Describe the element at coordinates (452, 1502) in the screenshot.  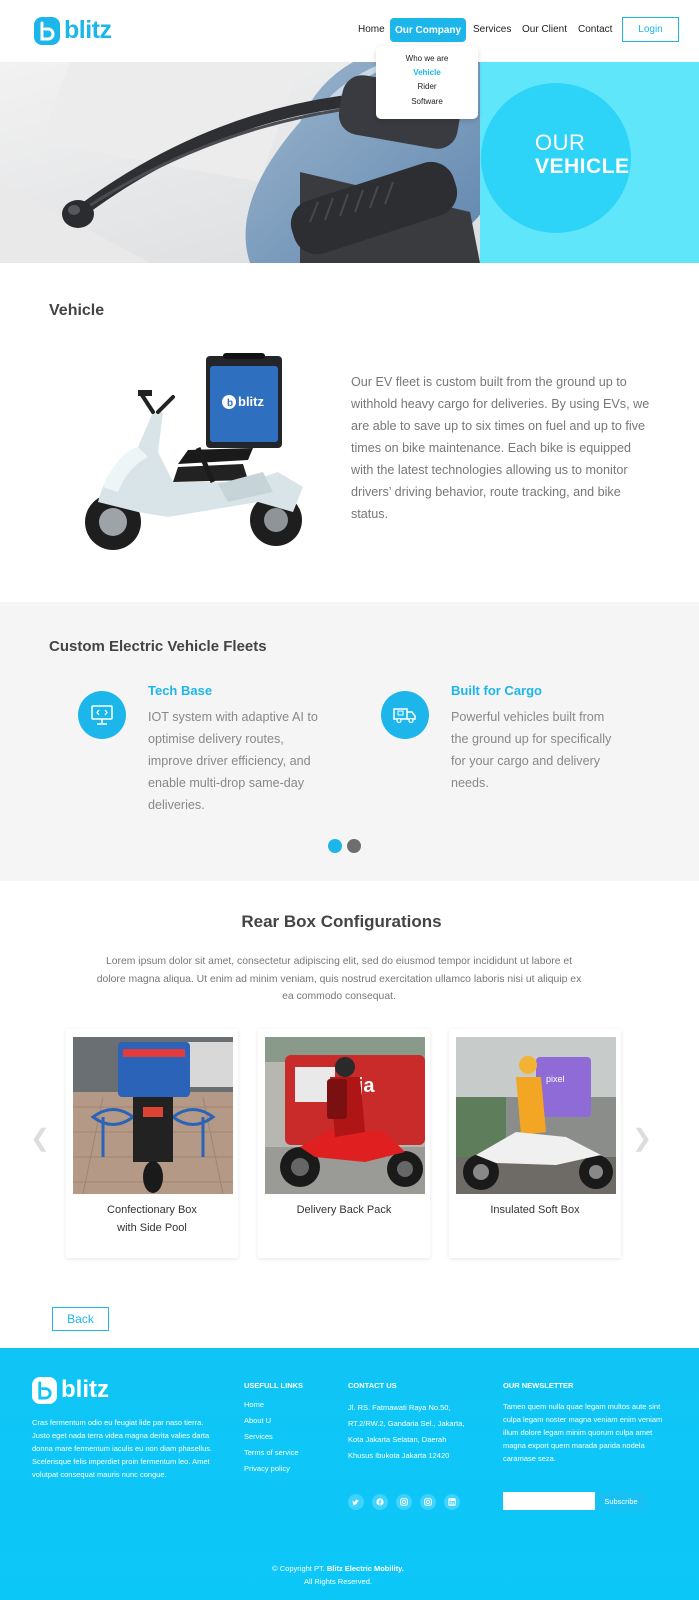
I see `linkedin-icon` at that location.